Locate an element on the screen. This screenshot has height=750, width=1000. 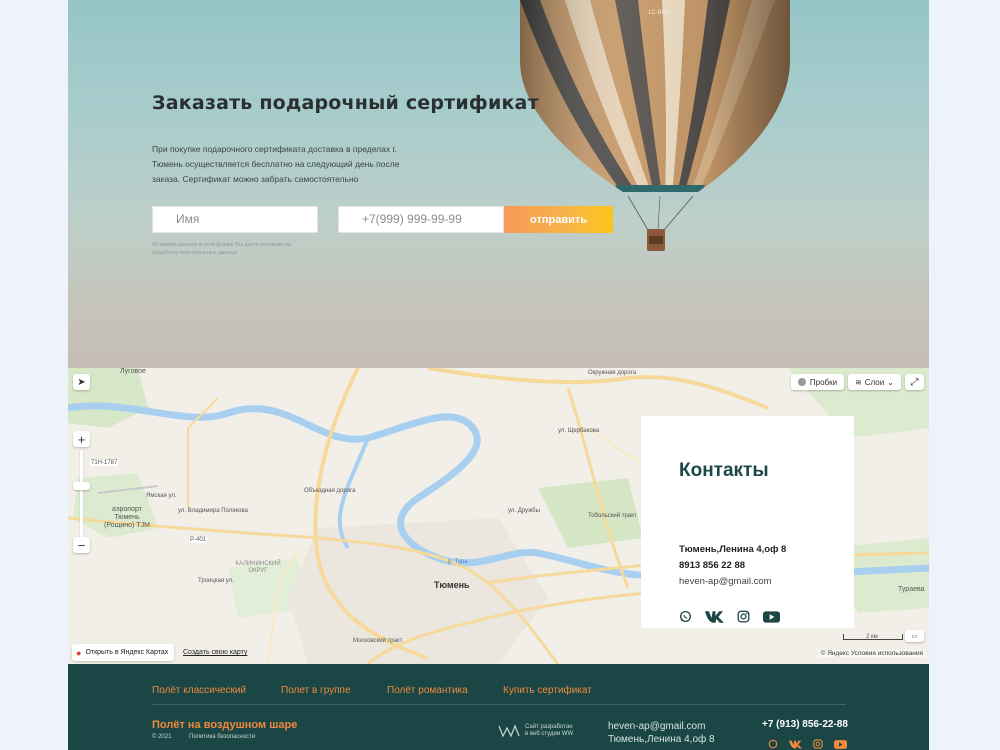
open-in-yandex-button: ● Открыть в Яндекс Картах is located at coordinates (123, 652).